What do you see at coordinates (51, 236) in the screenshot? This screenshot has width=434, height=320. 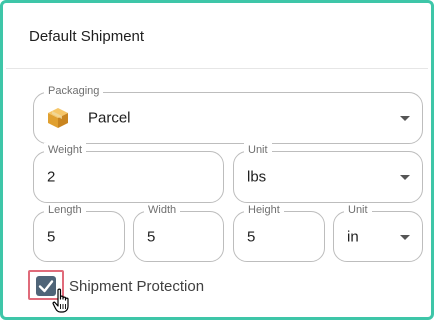 I see `length-value: 5` at bounding box center [51, 236].